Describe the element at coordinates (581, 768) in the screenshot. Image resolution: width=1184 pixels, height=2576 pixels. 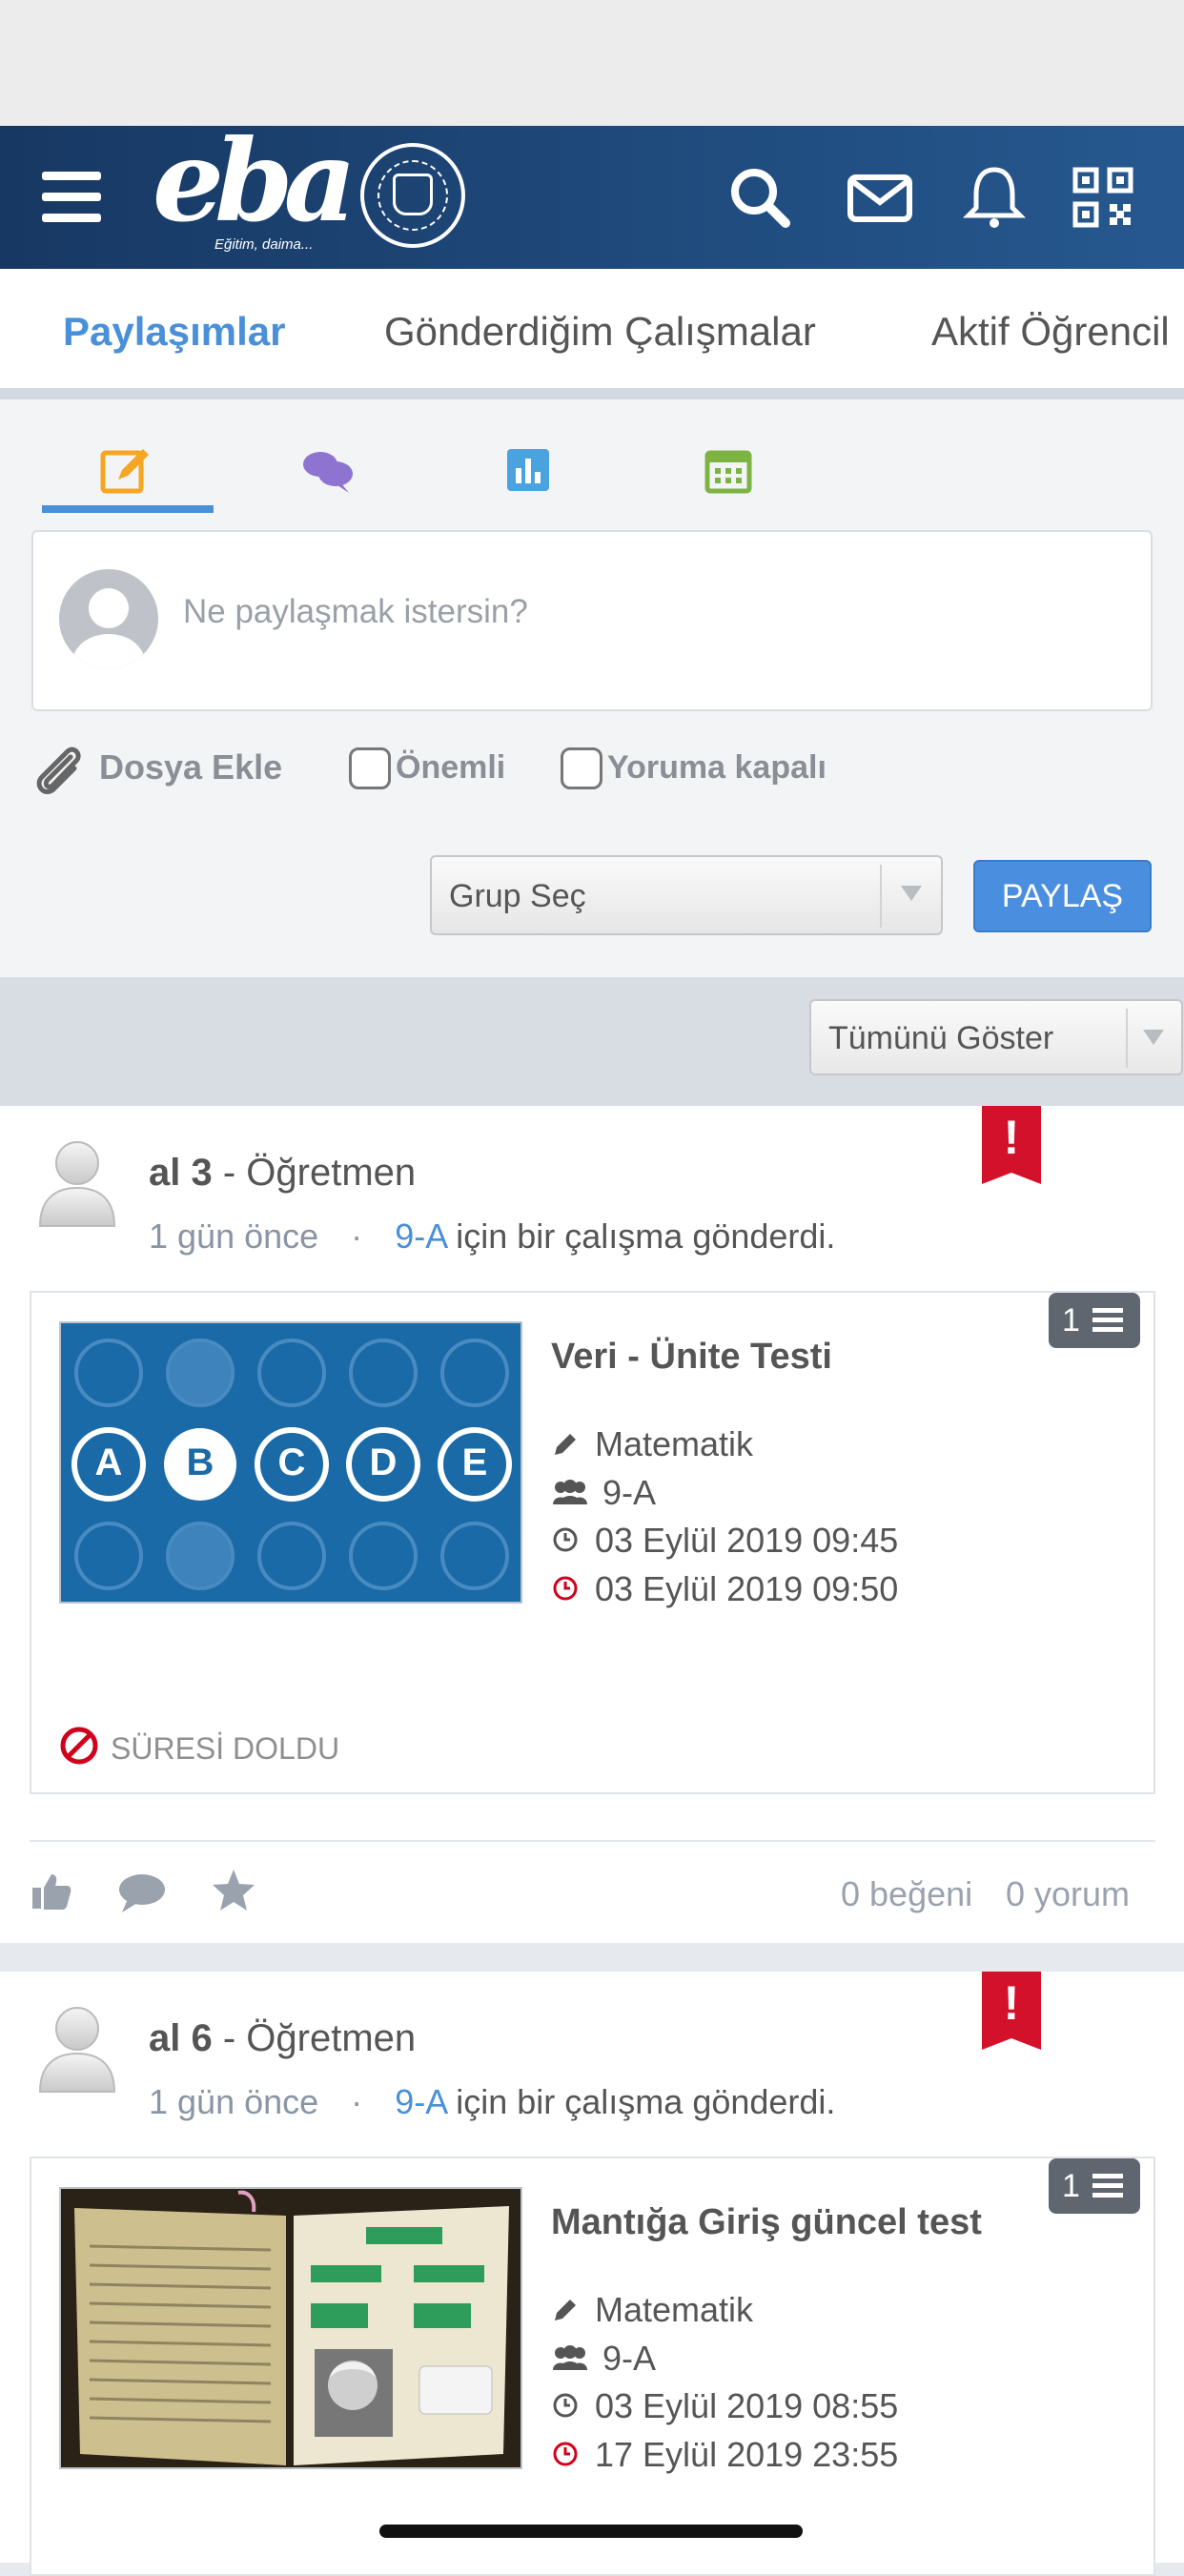
I see `comments-closed-checkbox` at that location.